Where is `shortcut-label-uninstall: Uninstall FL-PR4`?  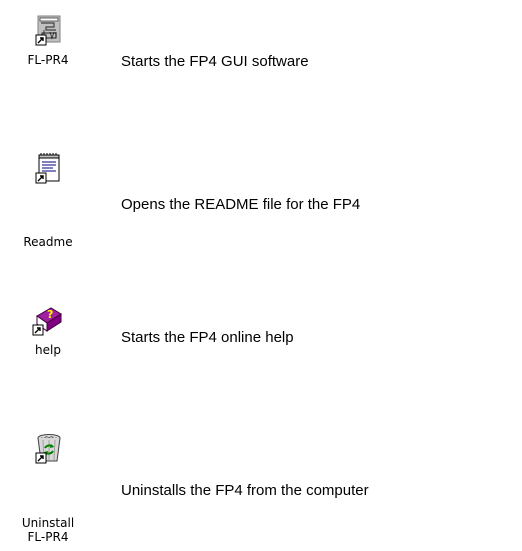
shortcut-label-uninstall: Uninstall FL-PR4 is located at coordinates (48, 530).